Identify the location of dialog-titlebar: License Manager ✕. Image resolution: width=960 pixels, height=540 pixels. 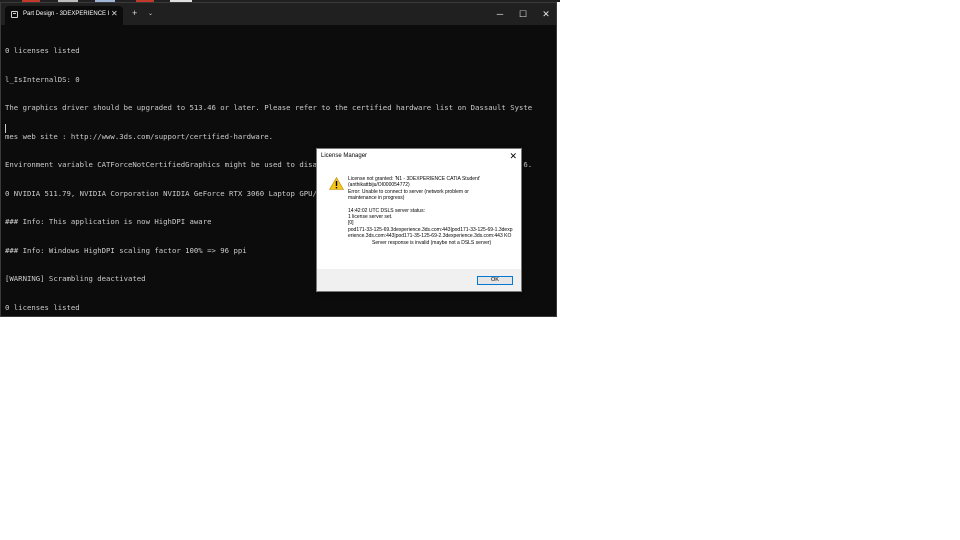
(419, 156).